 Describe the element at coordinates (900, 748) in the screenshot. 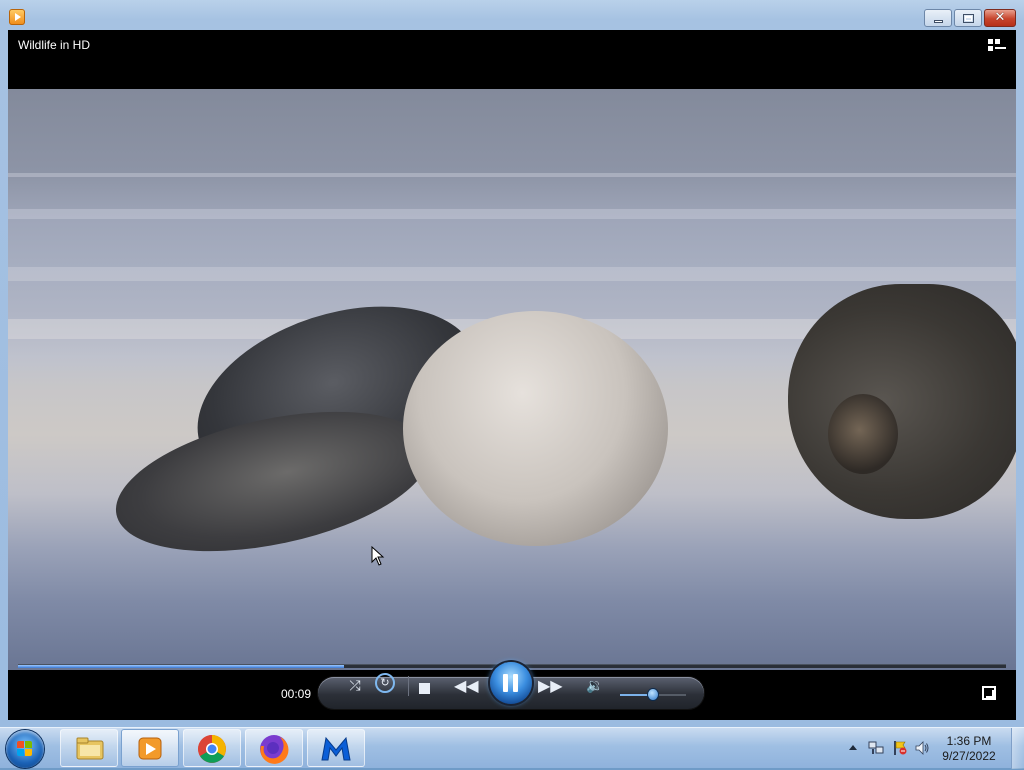

I see `action-center-flag-icon` at that location.